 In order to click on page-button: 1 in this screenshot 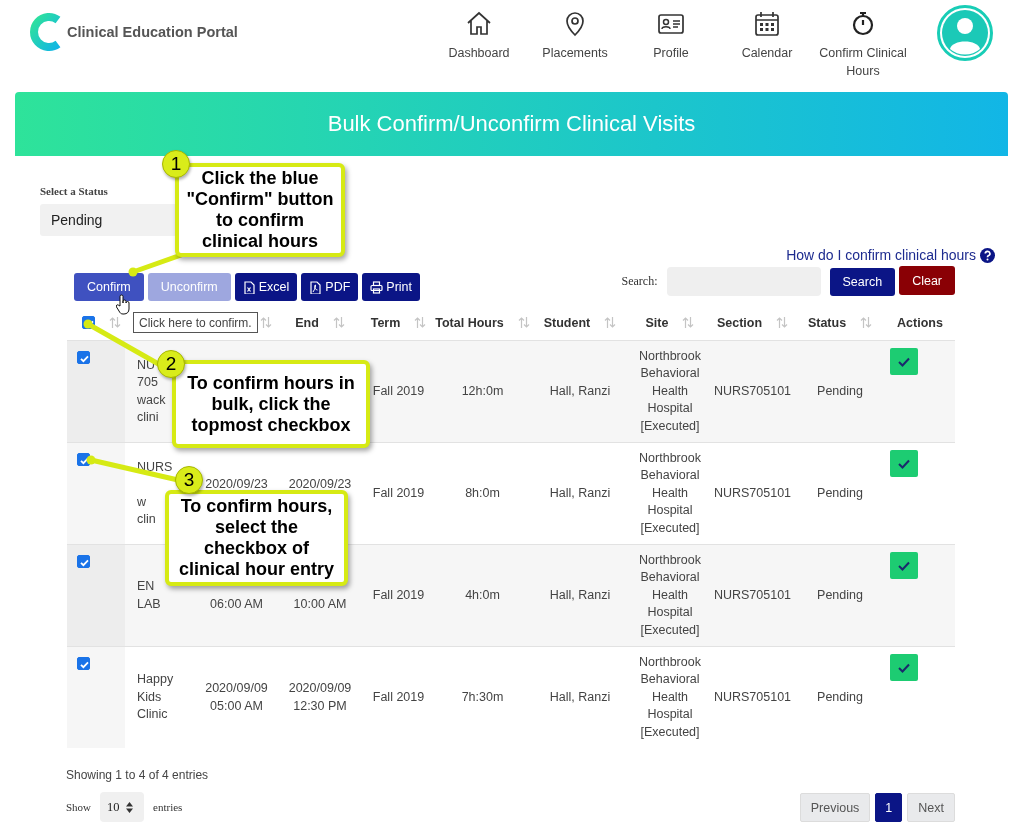, I will do `click(889, 807)`.